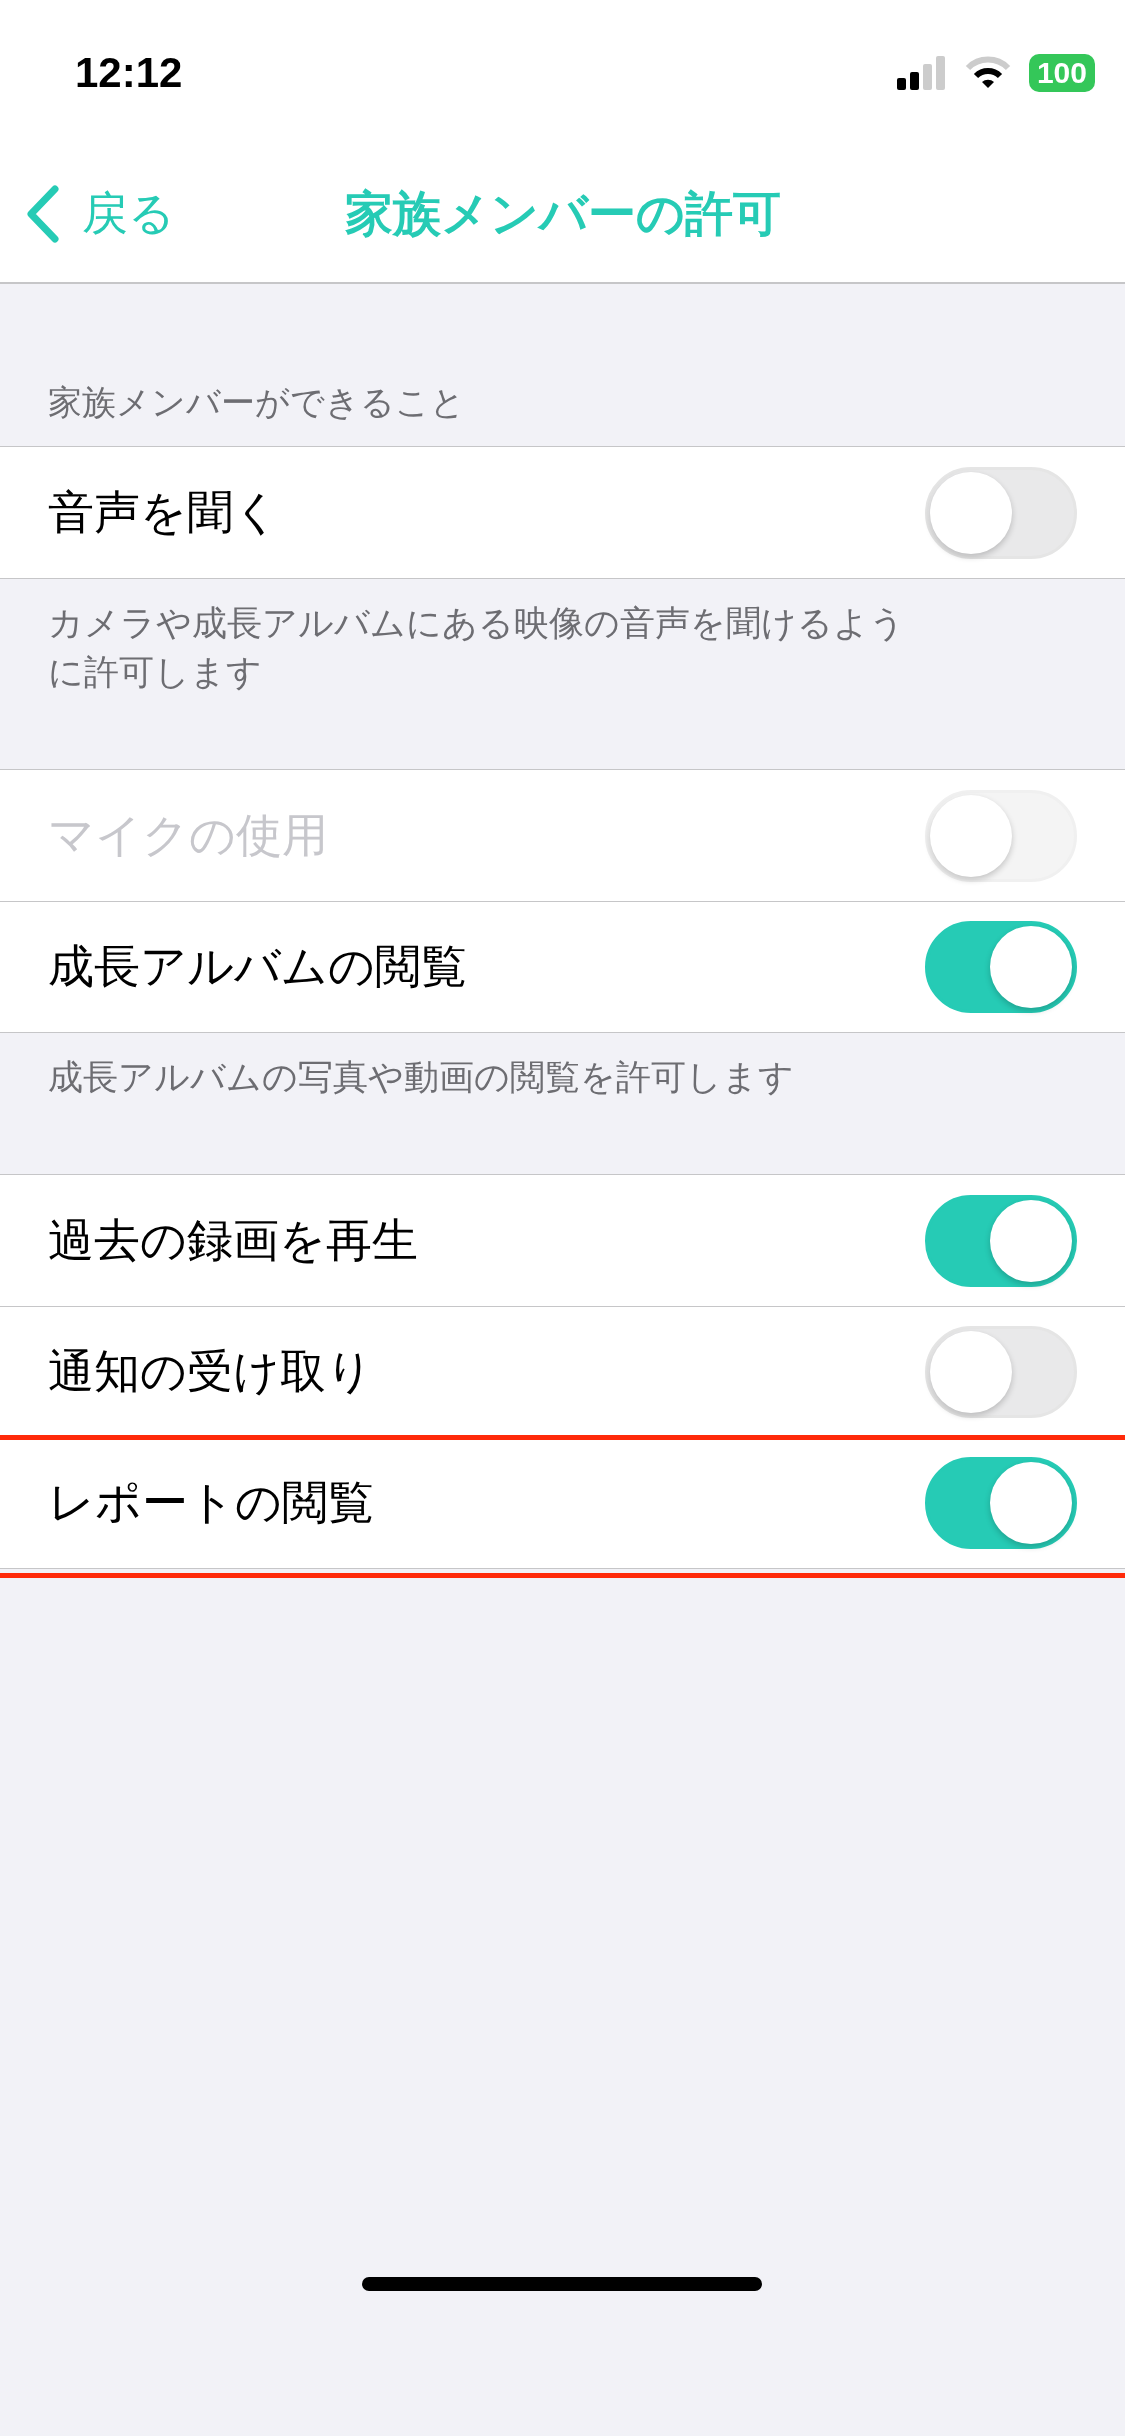 This screenshot has width=1125, height=2436. Describe the element at coordinates (562, 213) in the screenshot. I see `screen-title: 家族メンバーの許可` at that location.